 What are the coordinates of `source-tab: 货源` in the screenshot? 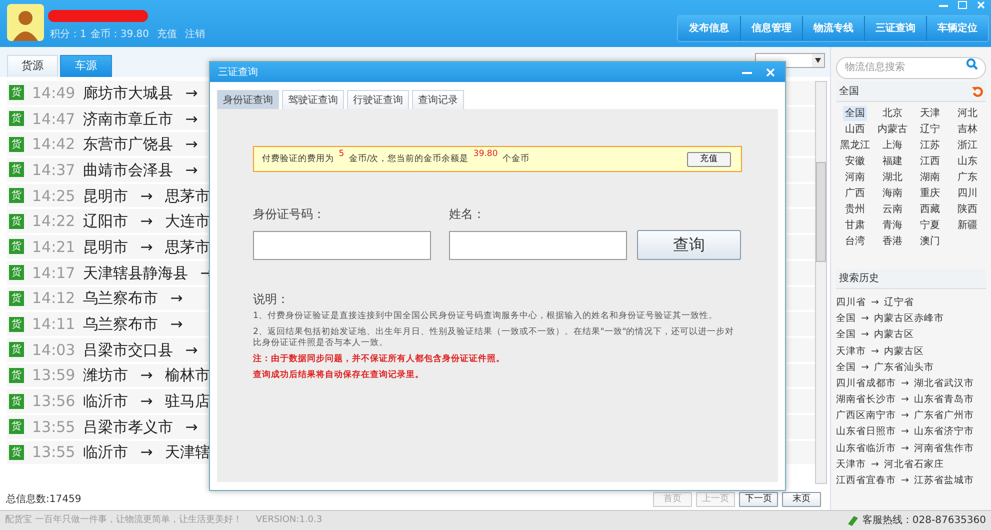 It's located at (32, 66).